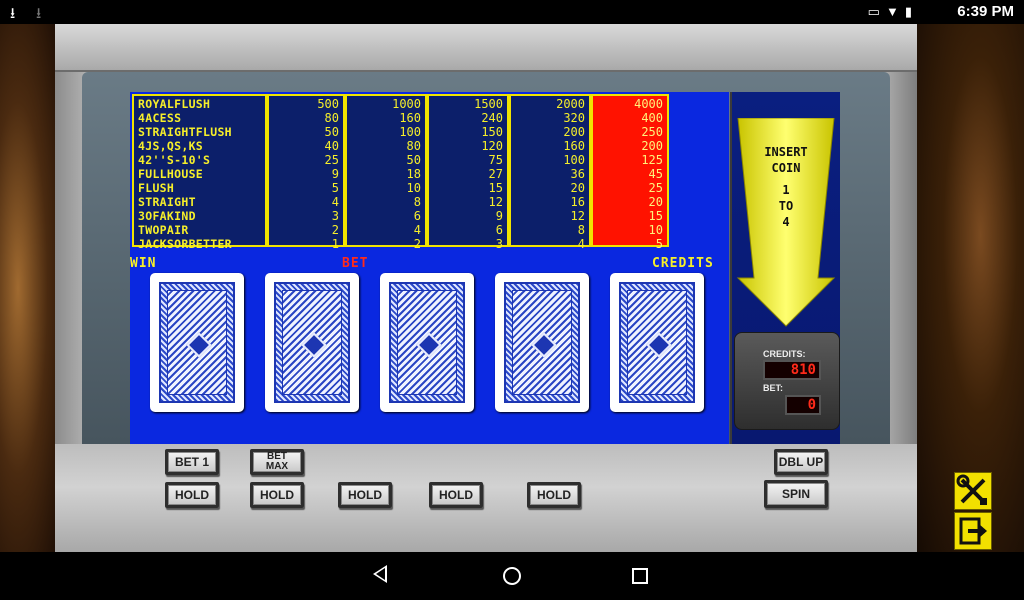 The width and height of the screenshot is (1024, 600). What do you see at coordinates (171, 146) in the screenshot?
I see `paytable-hand-name: 4JS,QS,KS` at bounding box center [171, 146].